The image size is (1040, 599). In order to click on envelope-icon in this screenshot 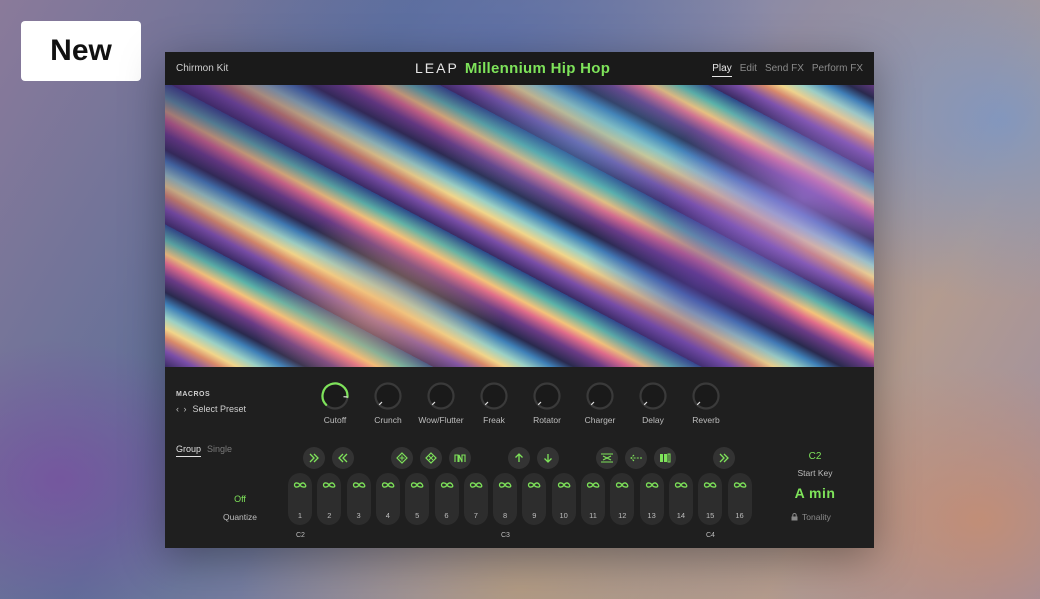, I will do `click(460, 458)`.